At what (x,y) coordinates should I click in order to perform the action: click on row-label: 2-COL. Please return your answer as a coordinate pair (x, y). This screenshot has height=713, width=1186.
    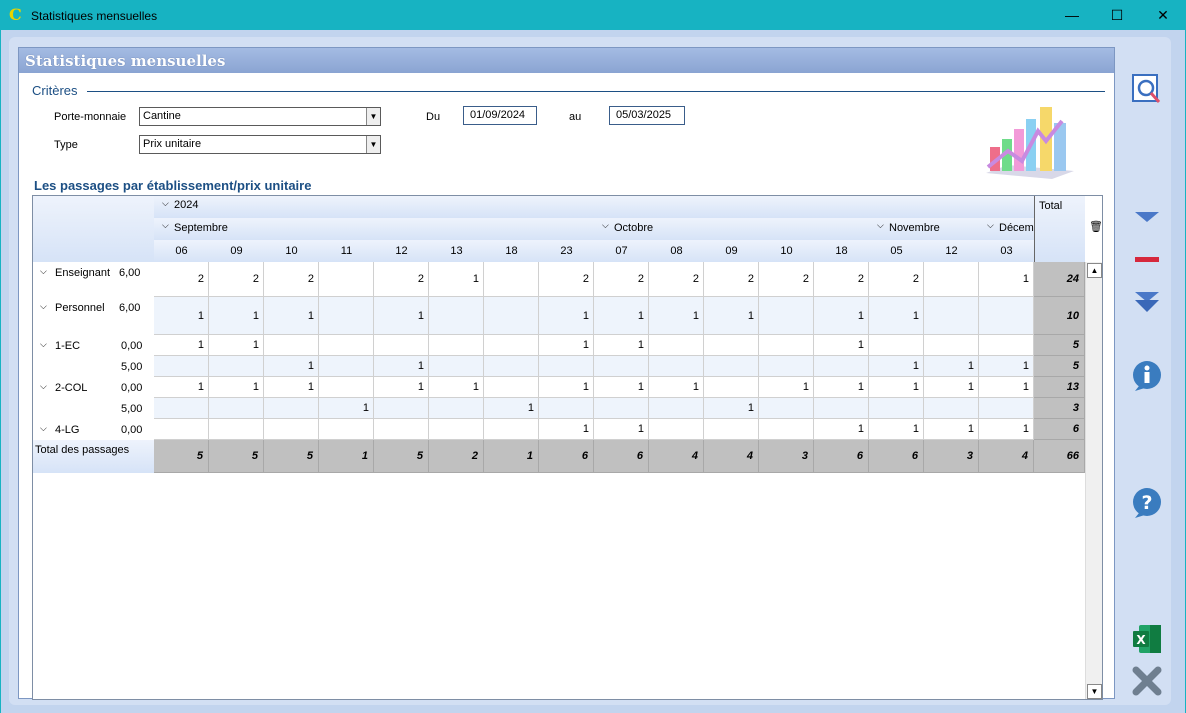
    Looking at the image, I should click on (71, 388).